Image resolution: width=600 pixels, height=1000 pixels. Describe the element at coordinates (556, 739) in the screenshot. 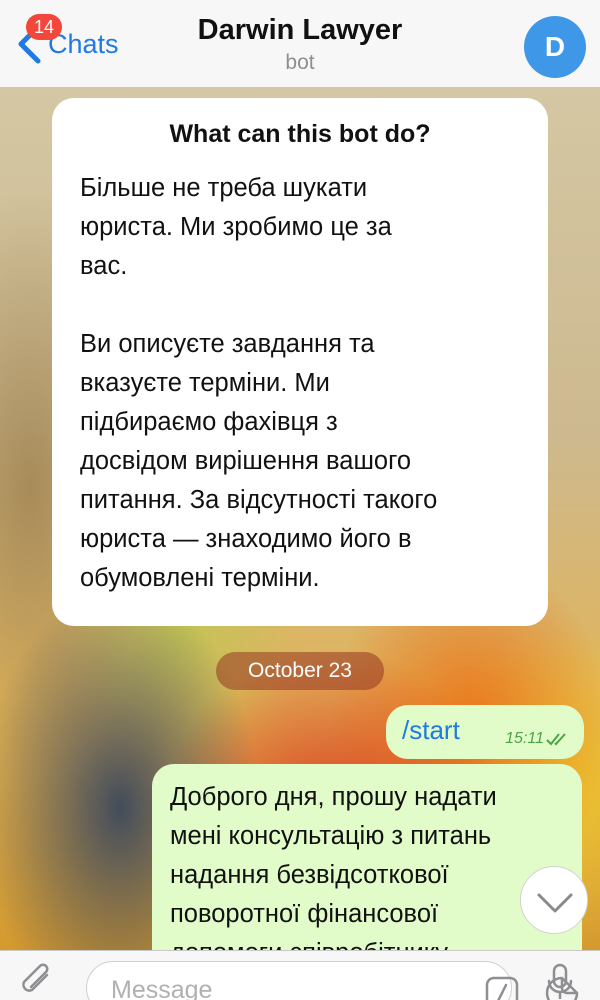

I see `double-check-icon` at that location.